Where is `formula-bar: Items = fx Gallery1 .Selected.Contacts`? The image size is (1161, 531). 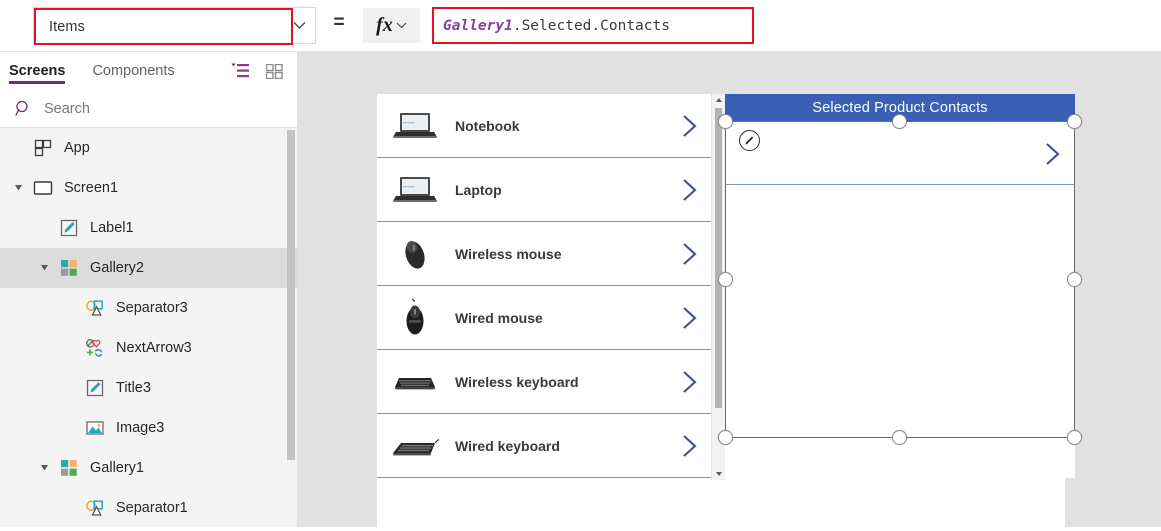
formula-bar: Items = fx Gallery1 .Selected.Contacts is located at coordinates (580, 26).